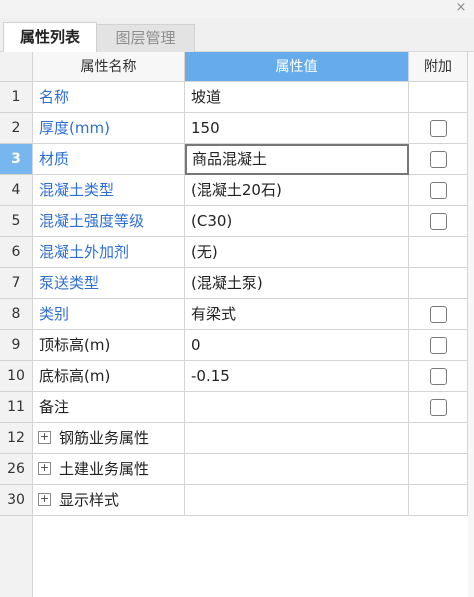 This screenshot has height=597, width=474. I want to click on table-row: 6 混凝土外加剂 (无), so click(234, 252).